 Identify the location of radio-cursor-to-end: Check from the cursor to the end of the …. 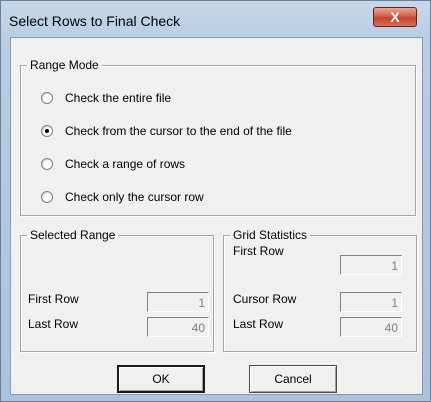
(166, 131).